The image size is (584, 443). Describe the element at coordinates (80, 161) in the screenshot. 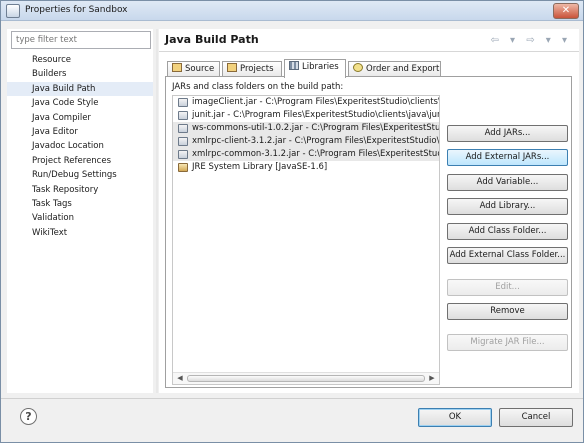

I see `nav-item-project-references: Project References` at that location.